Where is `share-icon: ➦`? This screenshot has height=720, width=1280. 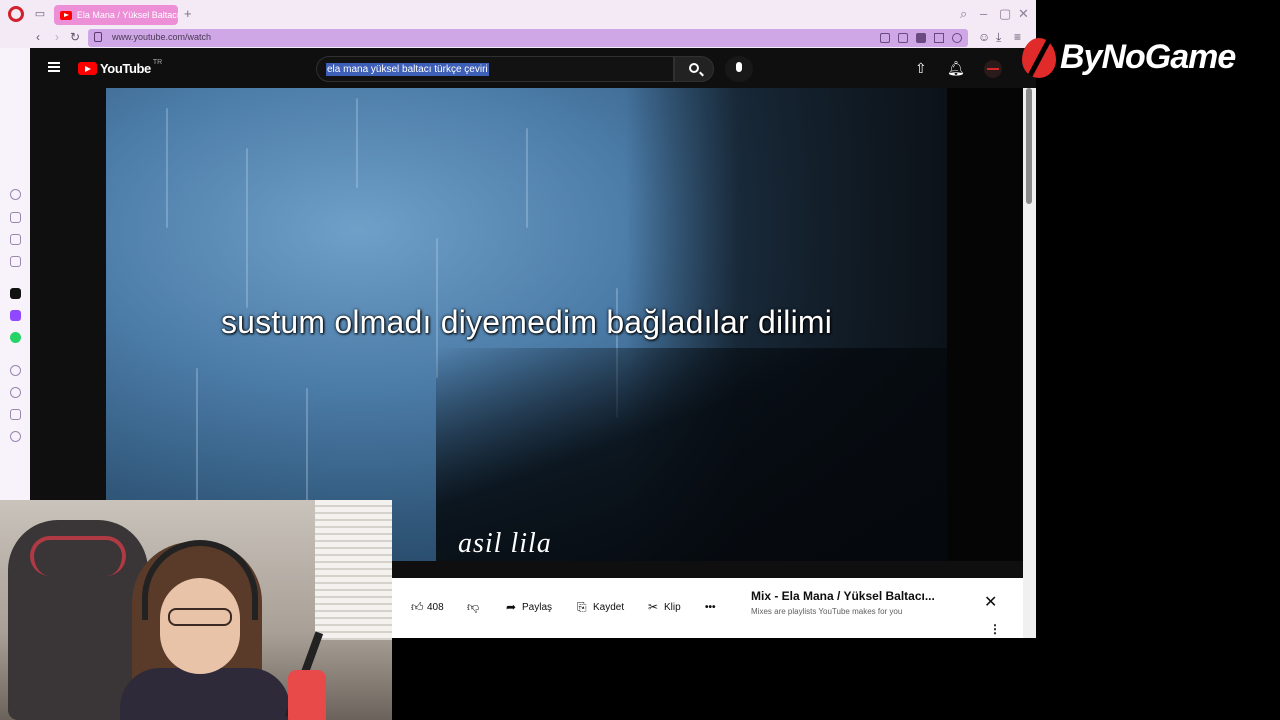 share-icon: ➦ is located at coordinates (511, 606).